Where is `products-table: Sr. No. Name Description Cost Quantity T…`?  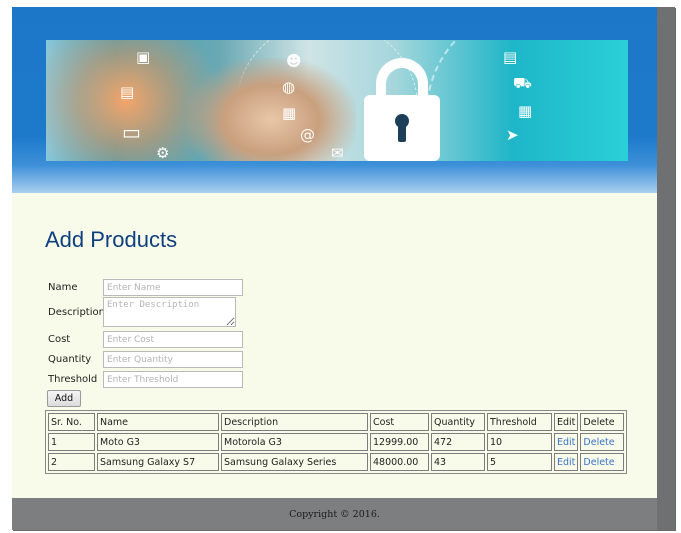 products-table: Sr. No. Name Description Cost Quantity T… is located at coordinates (336, 442).